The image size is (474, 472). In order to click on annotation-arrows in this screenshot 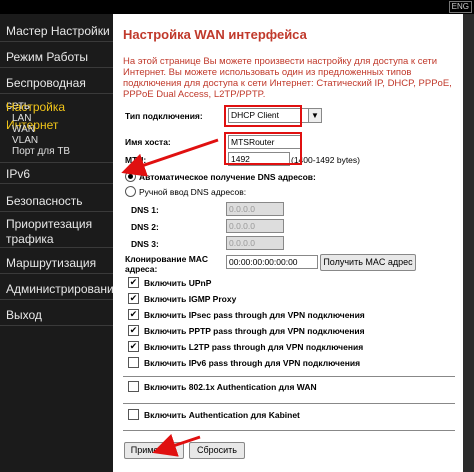, I will do `click(170, 297)`.